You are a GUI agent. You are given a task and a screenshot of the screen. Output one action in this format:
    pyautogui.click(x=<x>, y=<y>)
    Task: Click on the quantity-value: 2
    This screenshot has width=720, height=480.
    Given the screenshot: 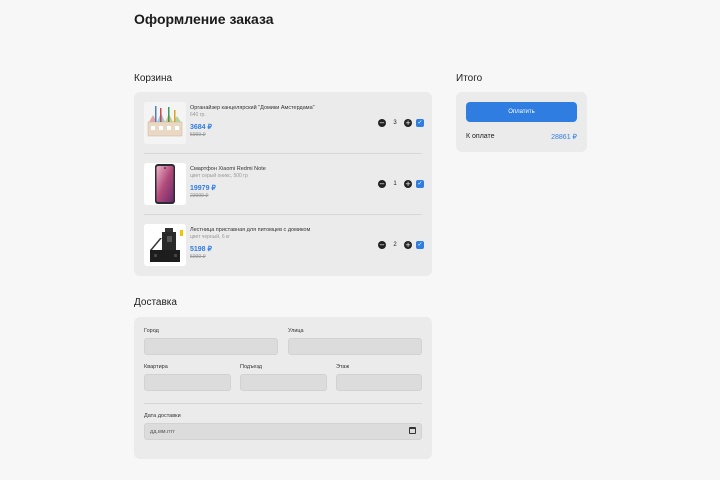 What is the action you would take?
    pyautogui.click(x=395, y=245)
    